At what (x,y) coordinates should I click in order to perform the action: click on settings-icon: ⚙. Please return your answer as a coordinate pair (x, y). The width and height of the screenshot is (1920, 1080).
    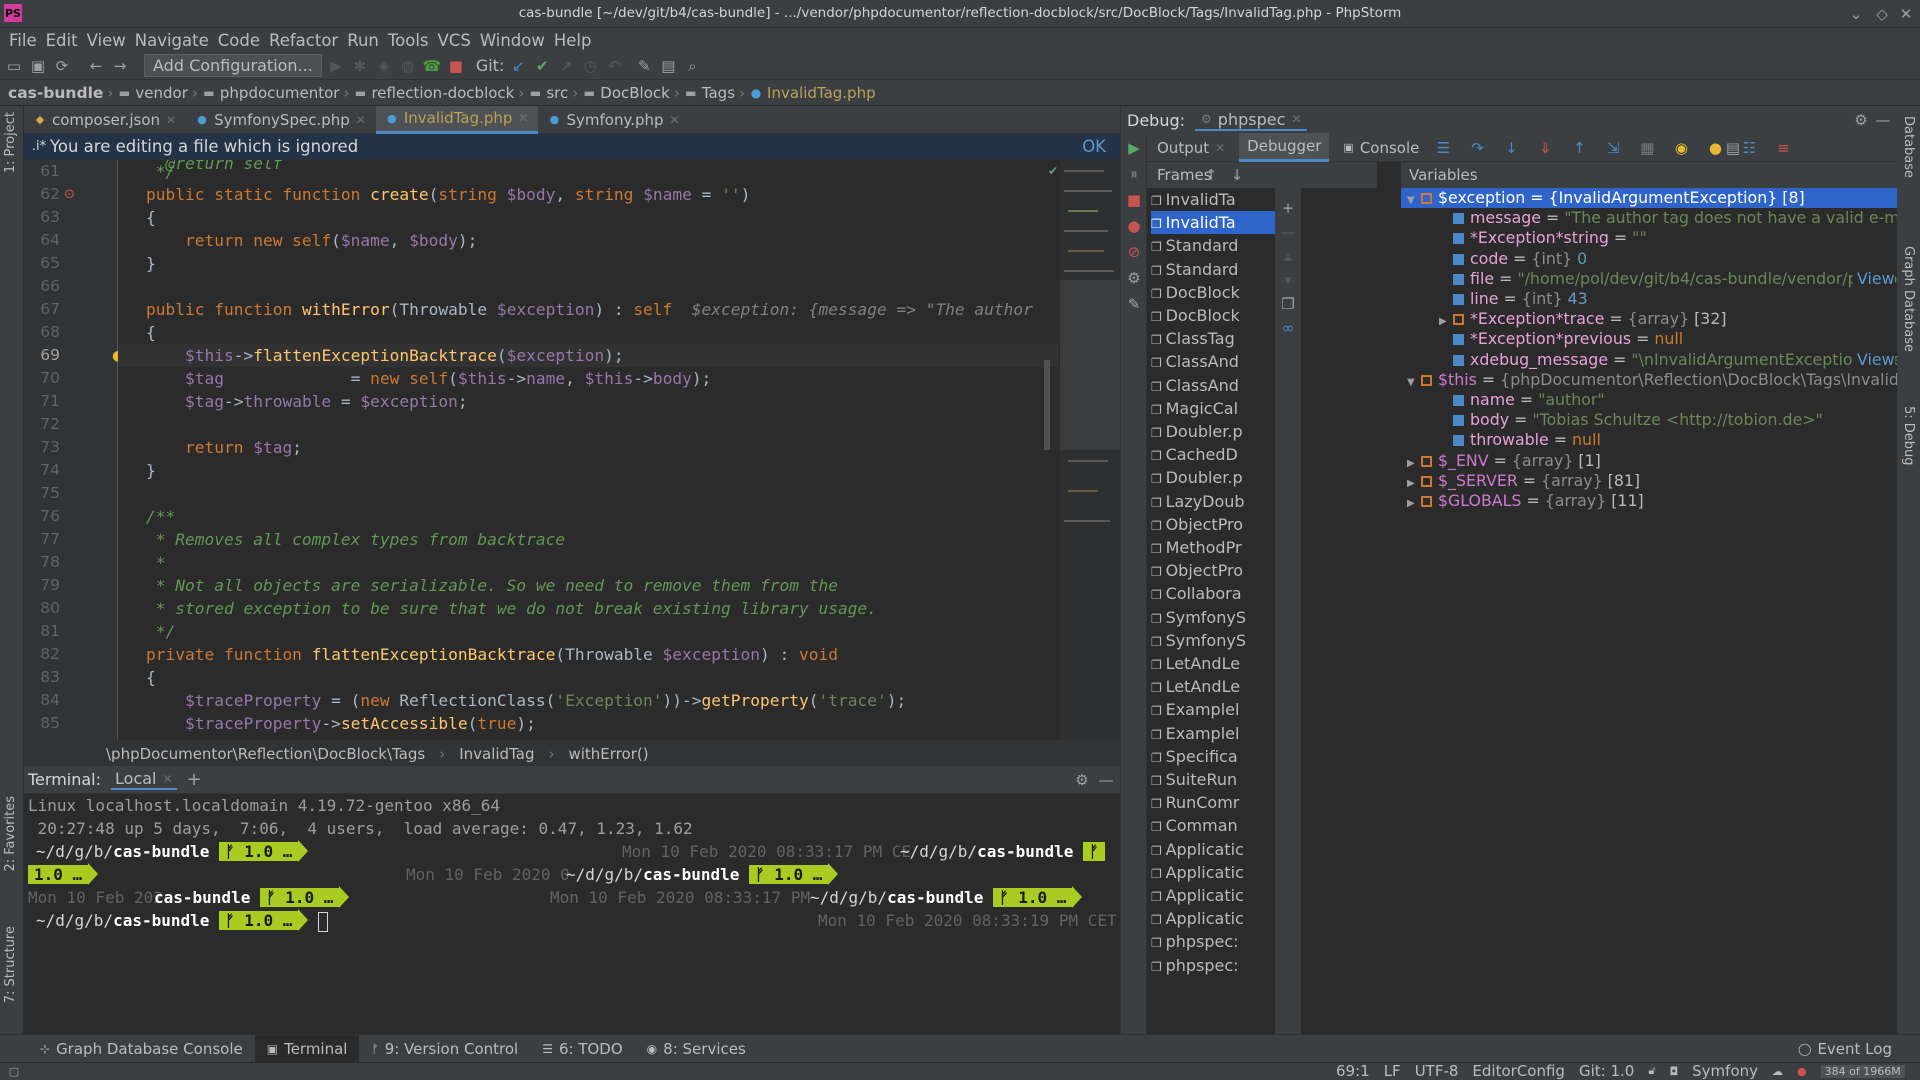
    Looking at the image, I should click on (1134, 278).